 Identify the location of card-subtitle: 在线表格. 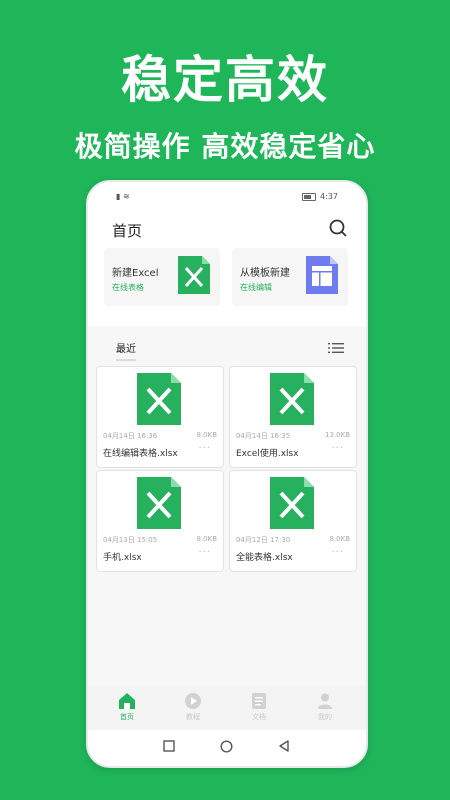
(128, 287).